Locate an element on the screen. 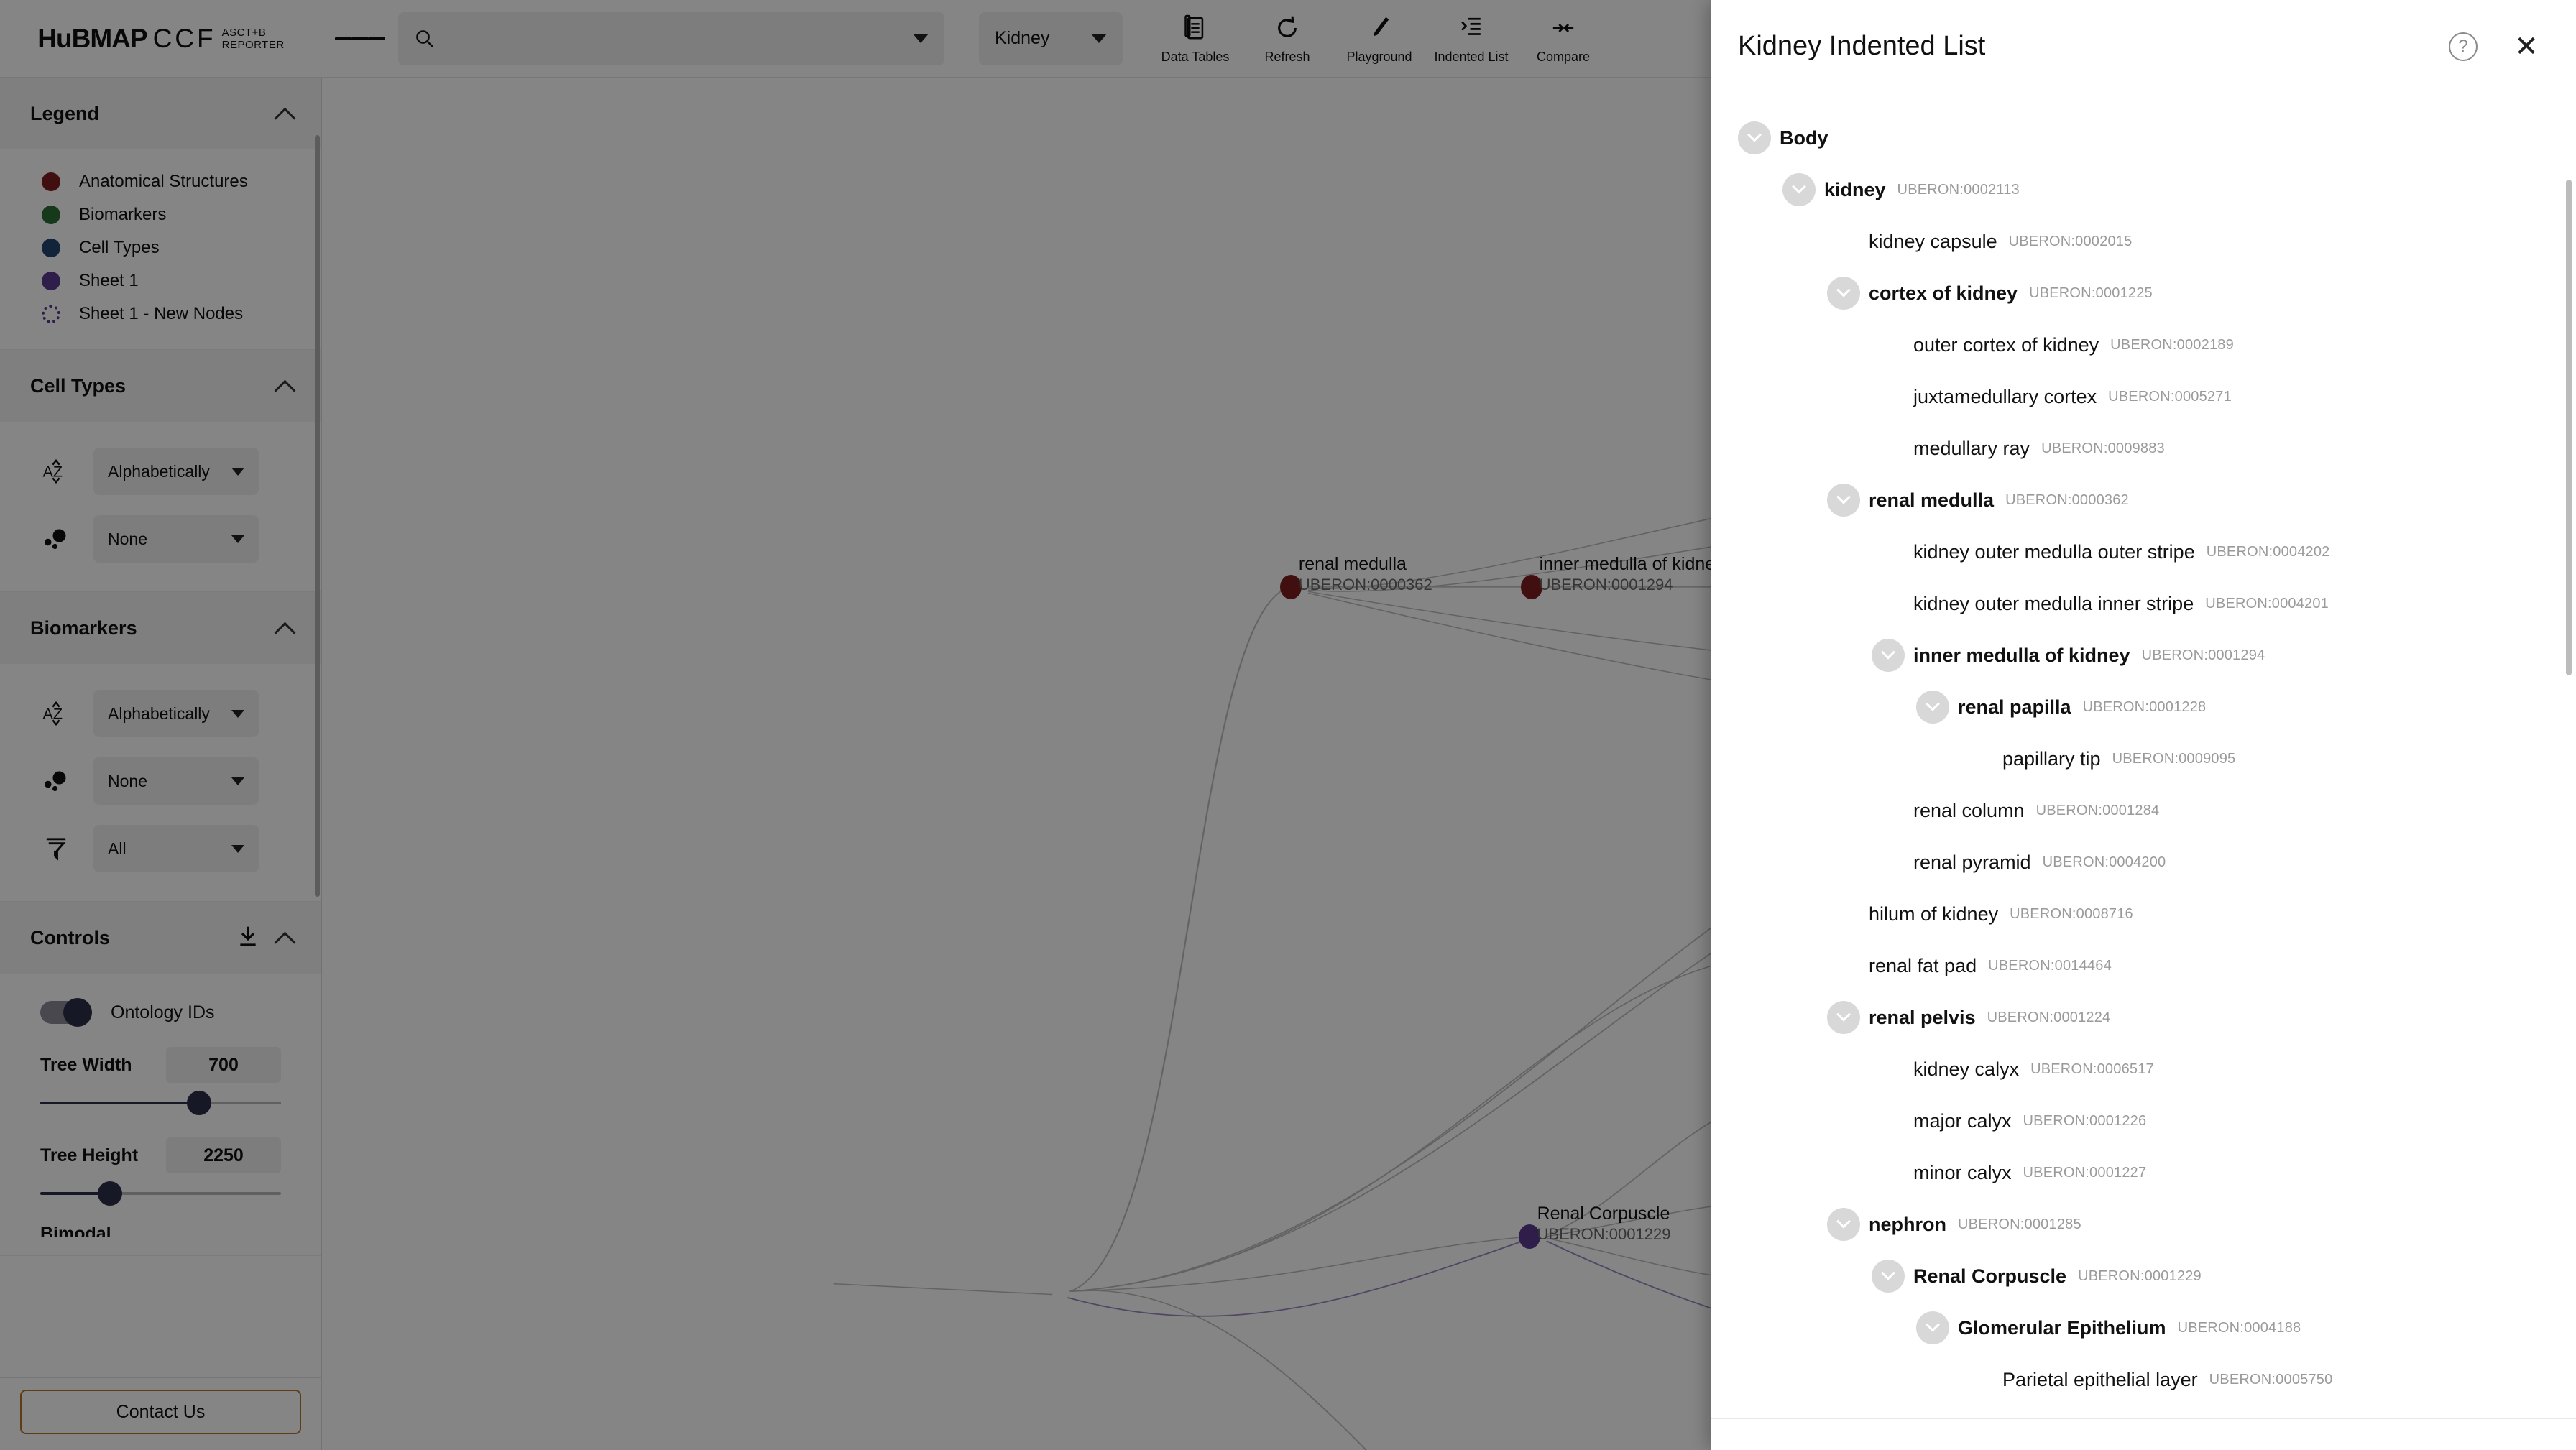  indented-list-row: renal pyramid UBERON:0004200 is located at coordinates (2143, 862).